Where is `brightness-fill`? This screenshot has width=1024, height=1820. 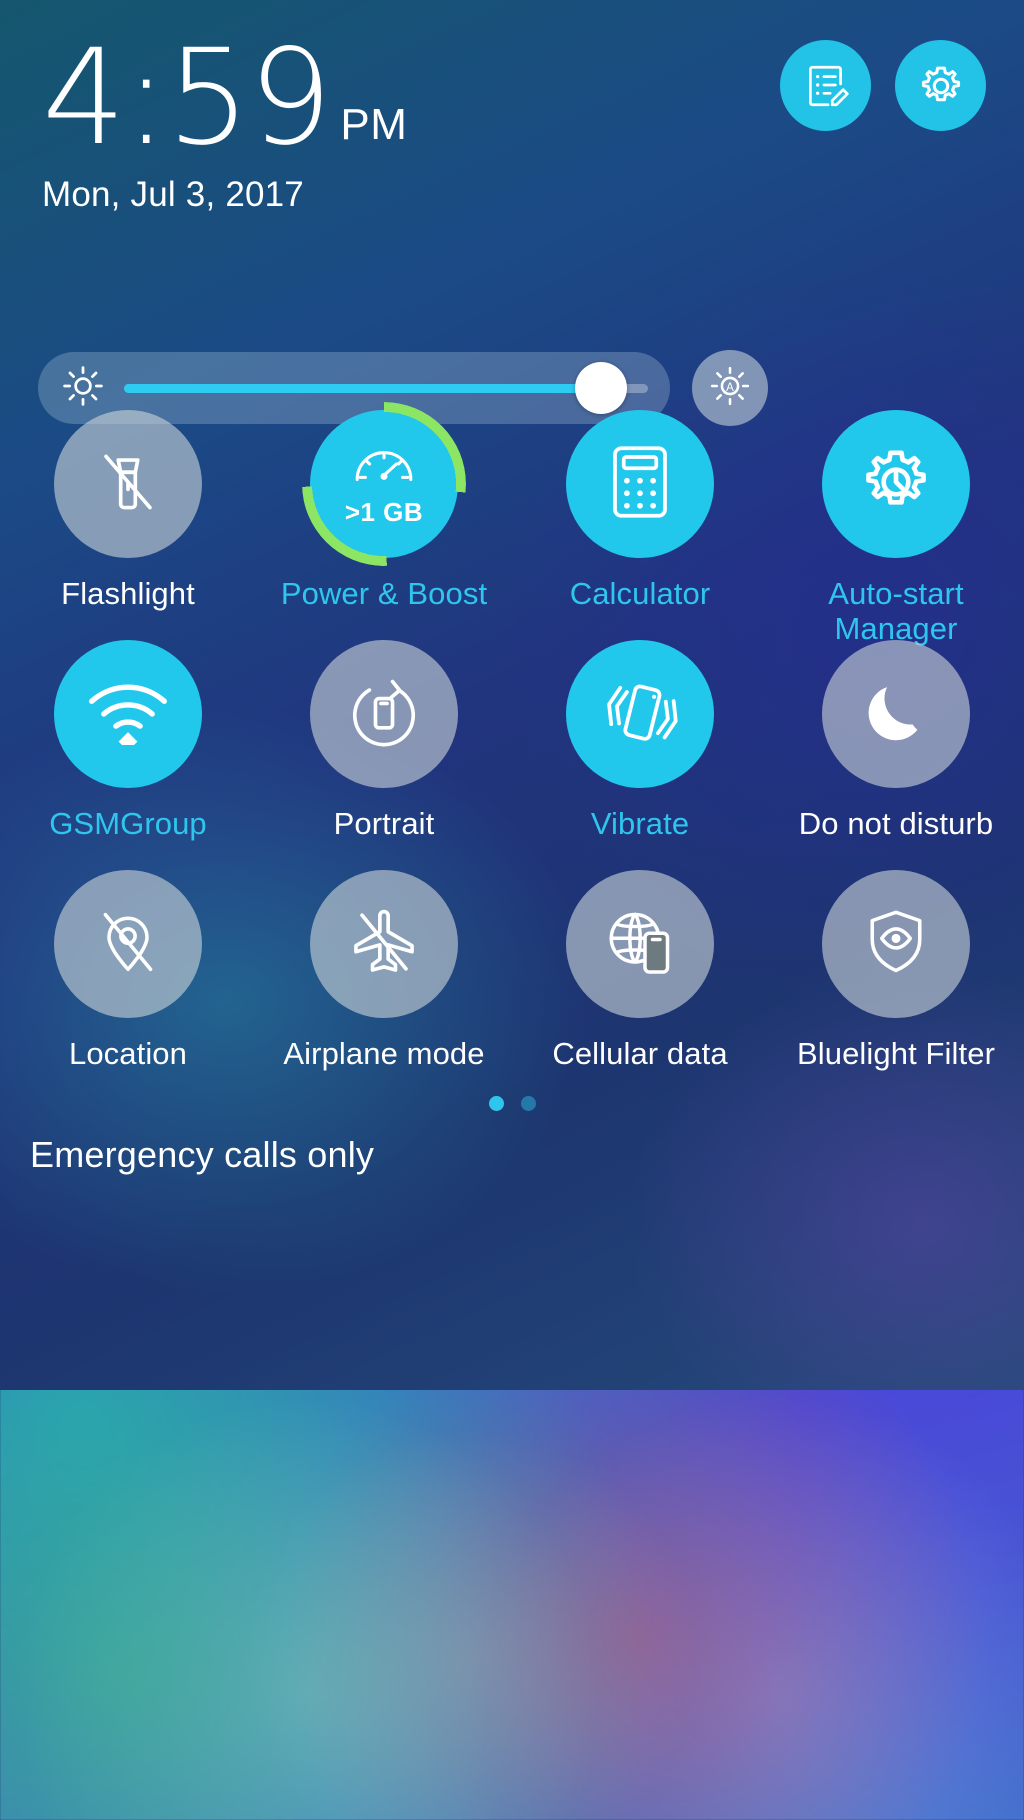 brightness-fill is located at coordinates (362, 388).